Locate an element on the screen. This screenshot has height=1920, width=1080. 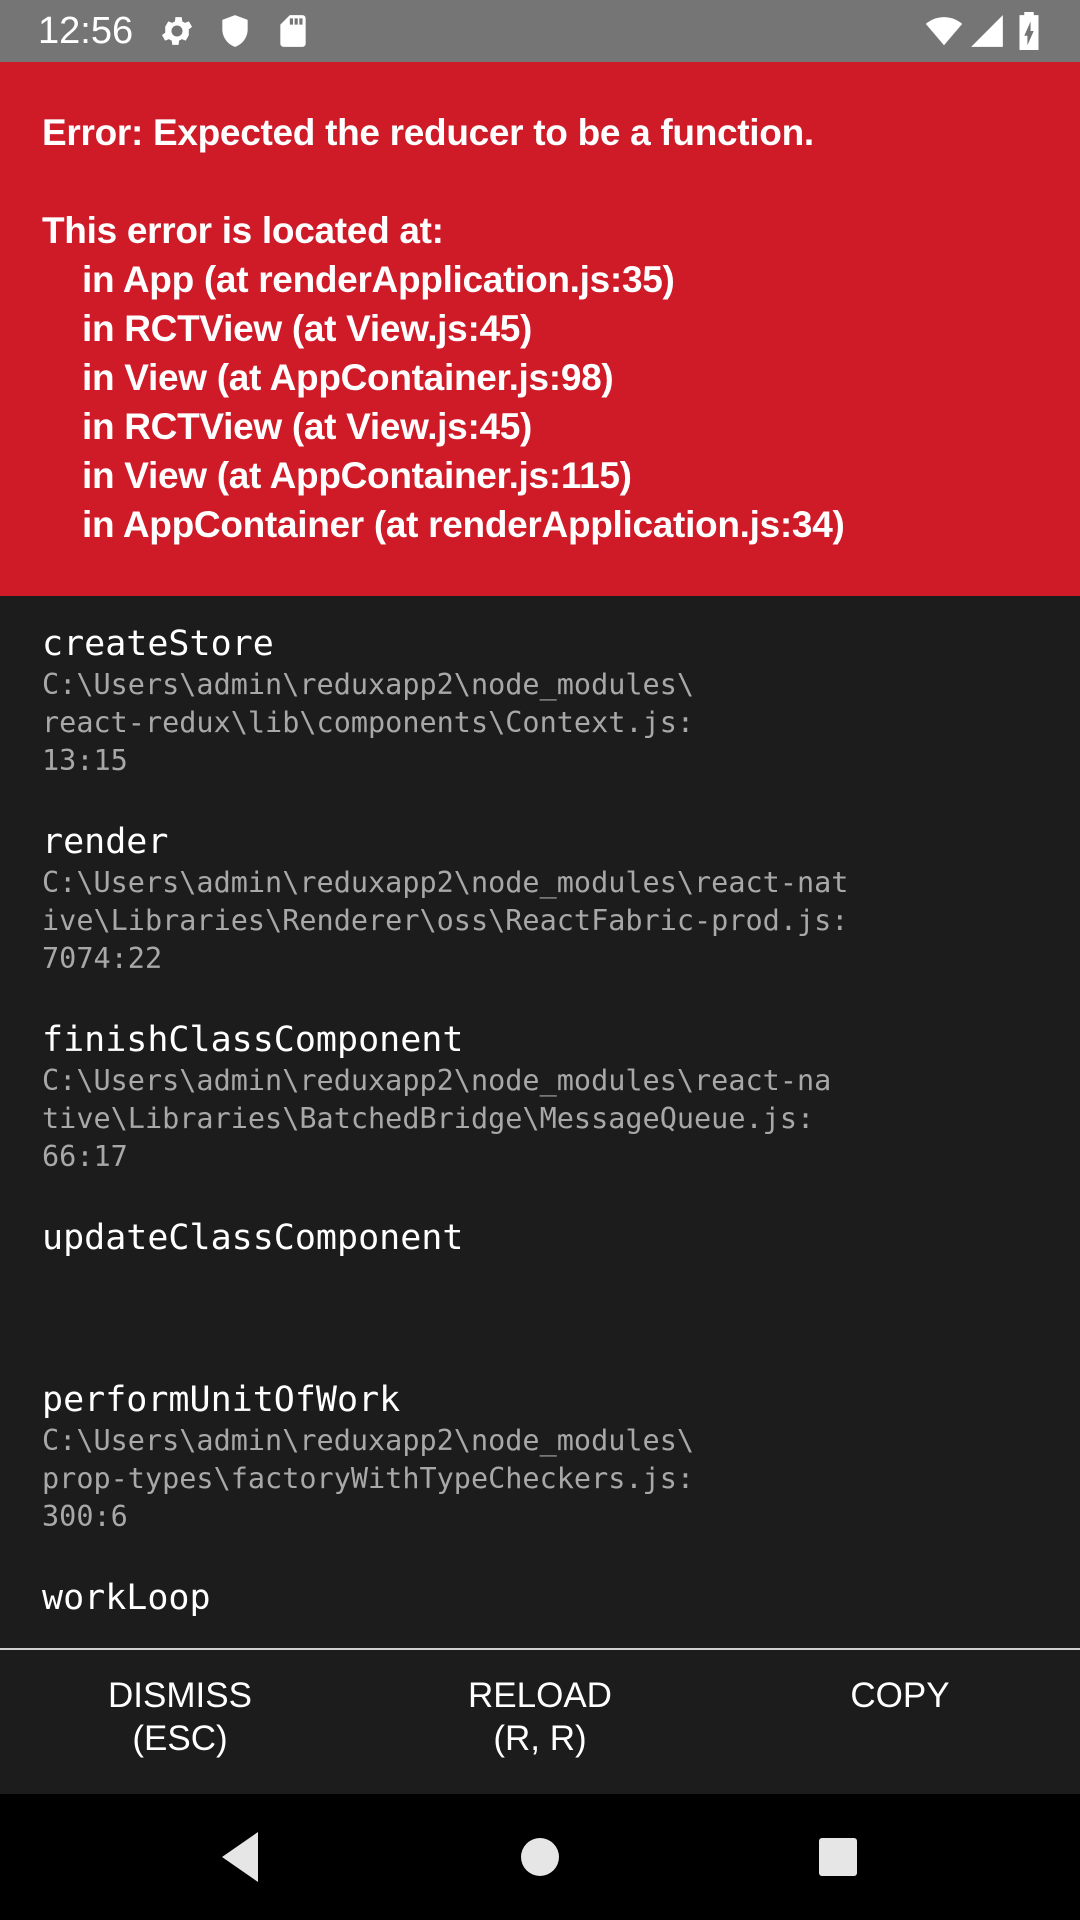
error-location-label: This error is located at: is located at coordinates (243, 230).